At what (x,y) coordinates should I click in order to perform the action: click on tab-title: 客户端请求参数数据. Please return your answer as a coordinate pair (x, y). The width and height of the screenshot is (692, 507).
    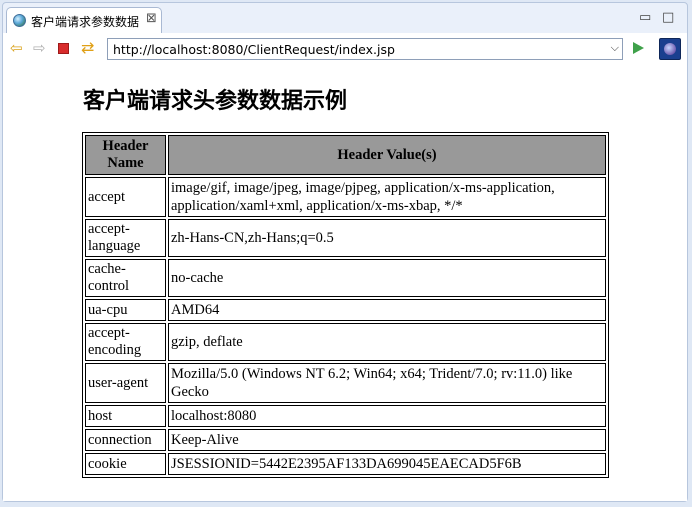
    Looking at the image, I should click on (85, 22).